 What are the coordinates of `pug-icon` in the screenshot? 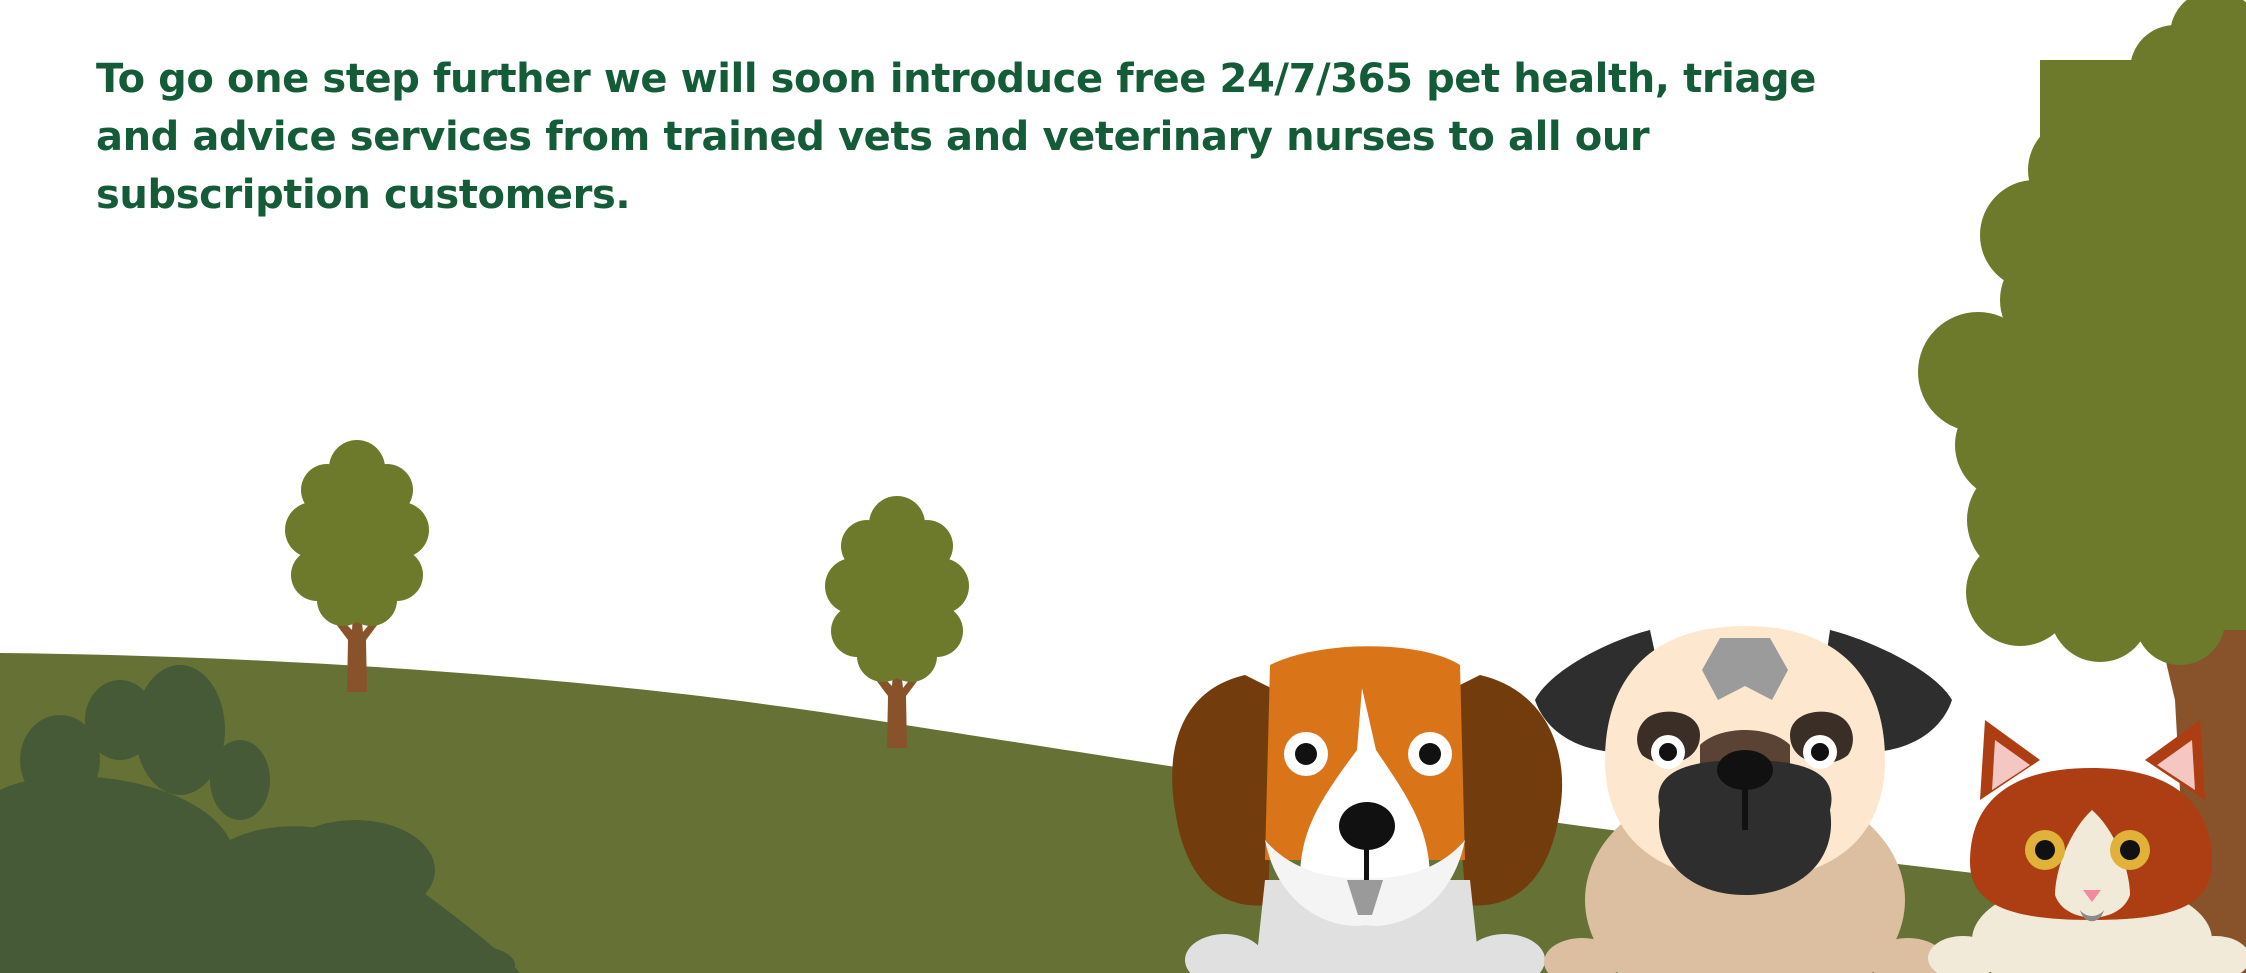 It's located at (1743, 799).